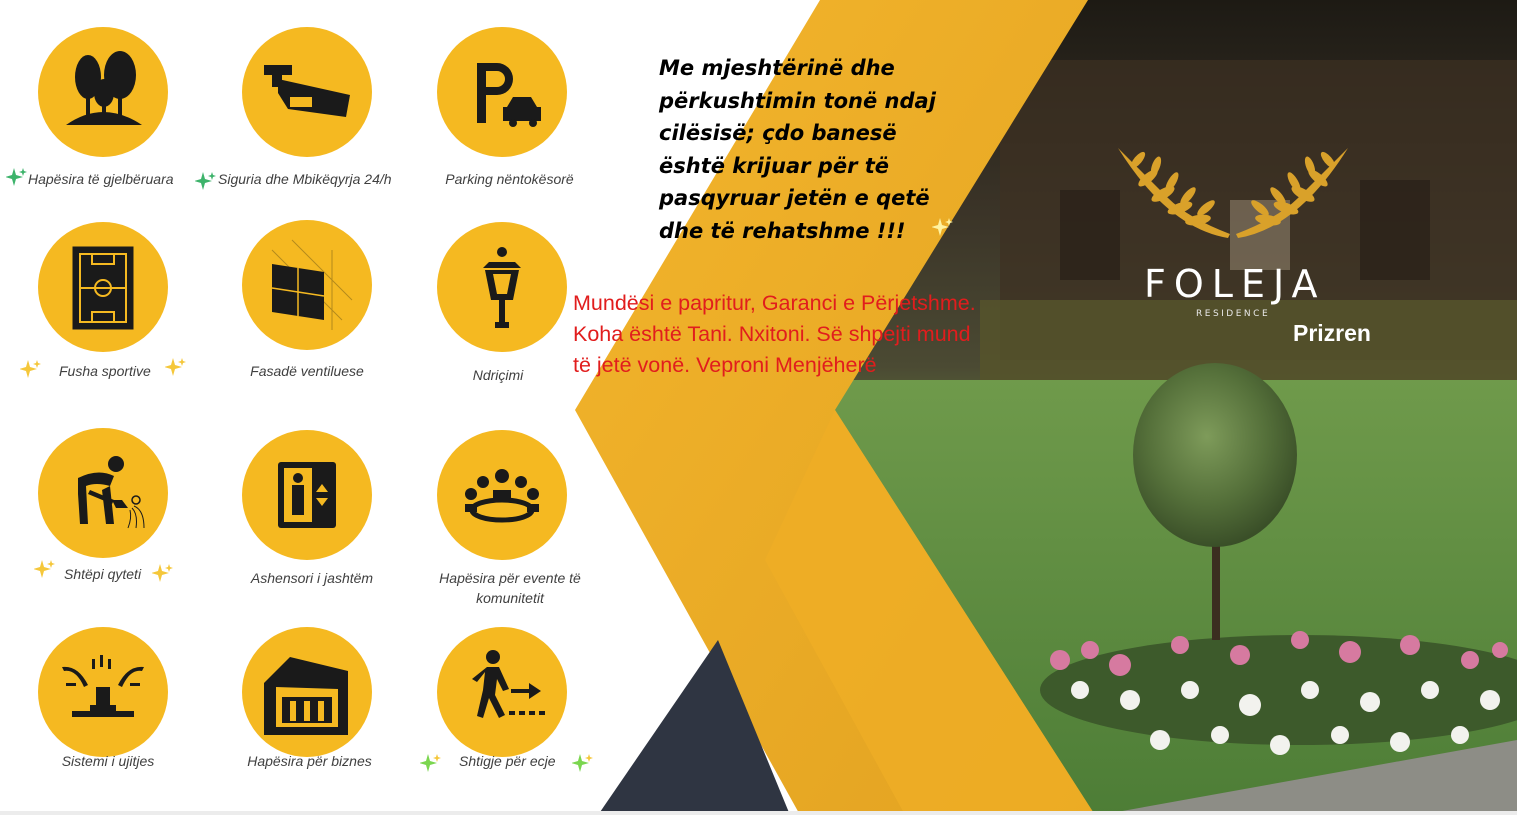 Image resolution: width=1517 pixels, height=815 pixels. I want to click on football-field-icon, so click(103, 288).